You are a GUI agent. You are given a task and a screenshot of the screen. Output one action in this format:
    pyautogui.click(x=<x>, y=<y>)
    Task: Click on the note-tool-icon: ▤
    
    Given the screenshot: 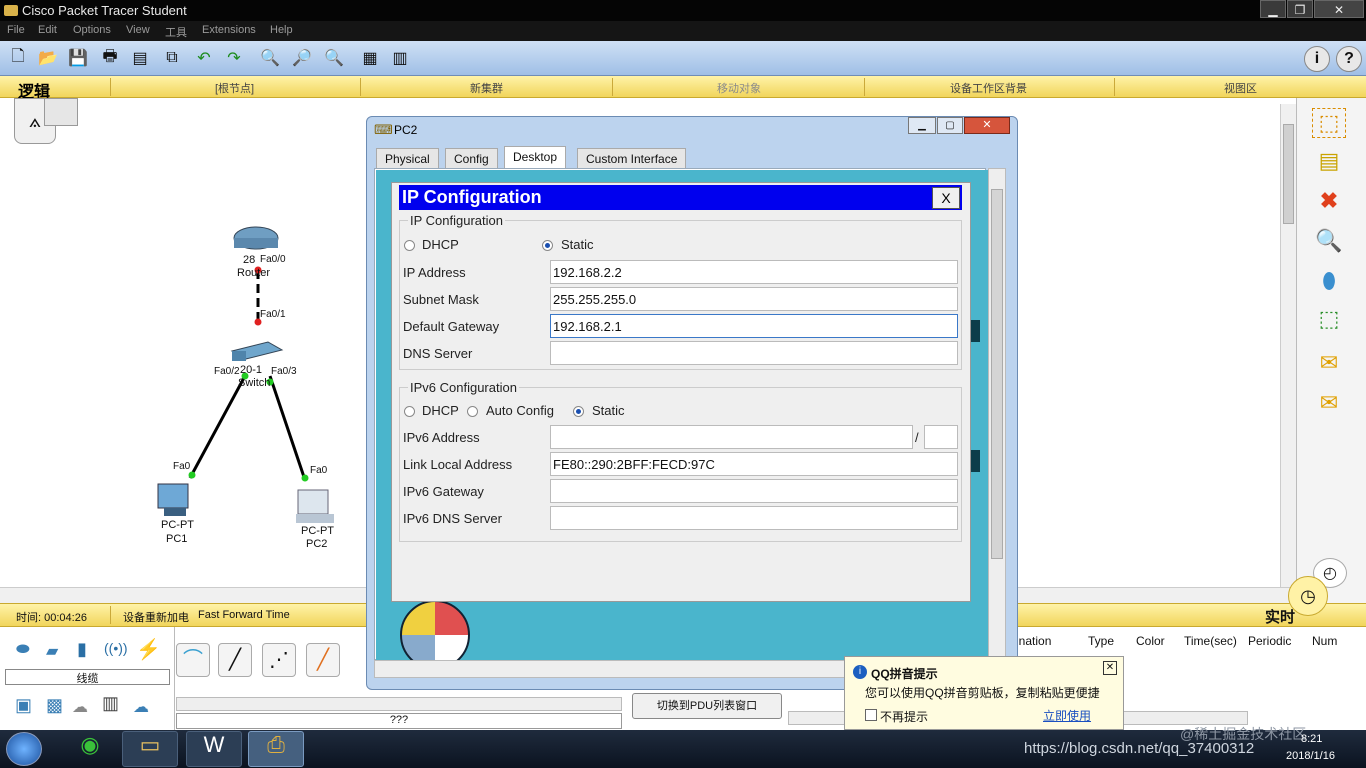 What is the action you would take?
    pyautogui.click(x=1329, y=161)
    